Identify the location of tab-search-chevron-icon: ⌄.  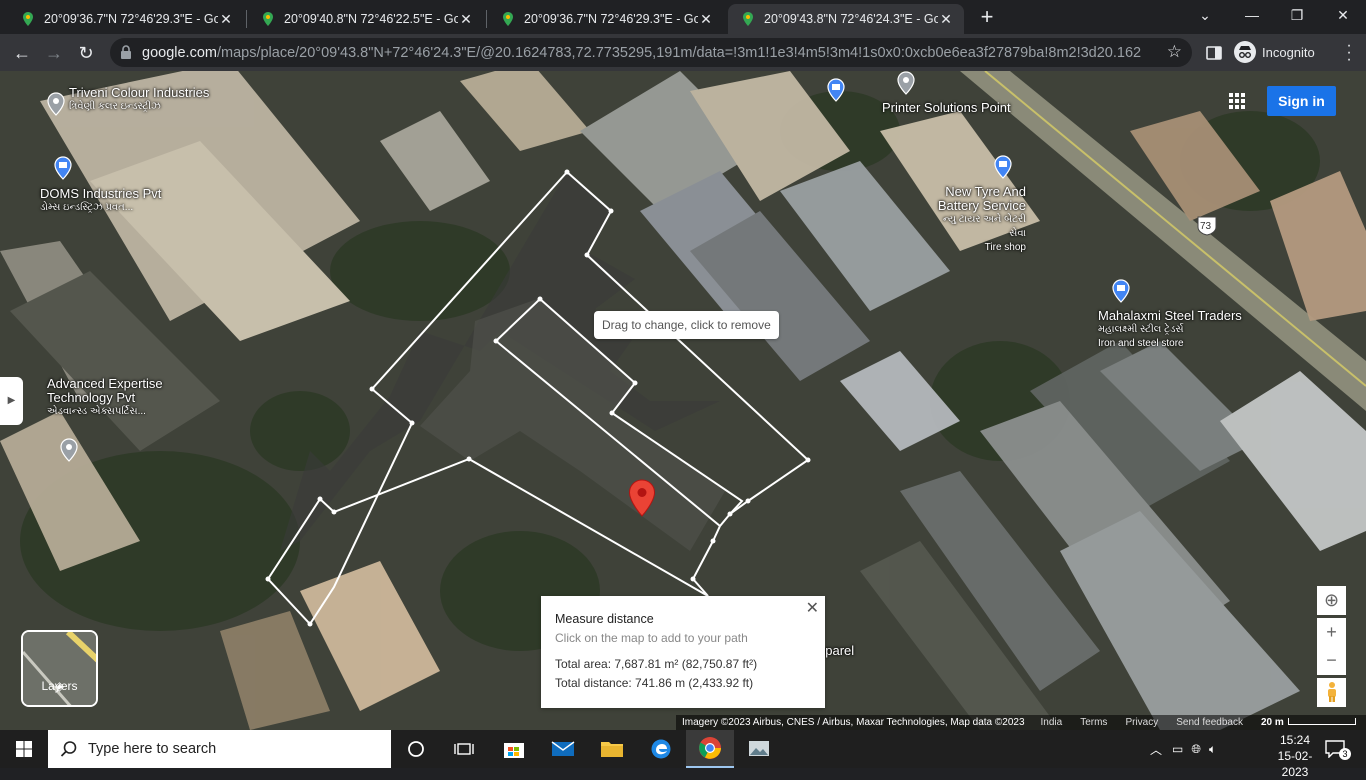
(1205, 15).